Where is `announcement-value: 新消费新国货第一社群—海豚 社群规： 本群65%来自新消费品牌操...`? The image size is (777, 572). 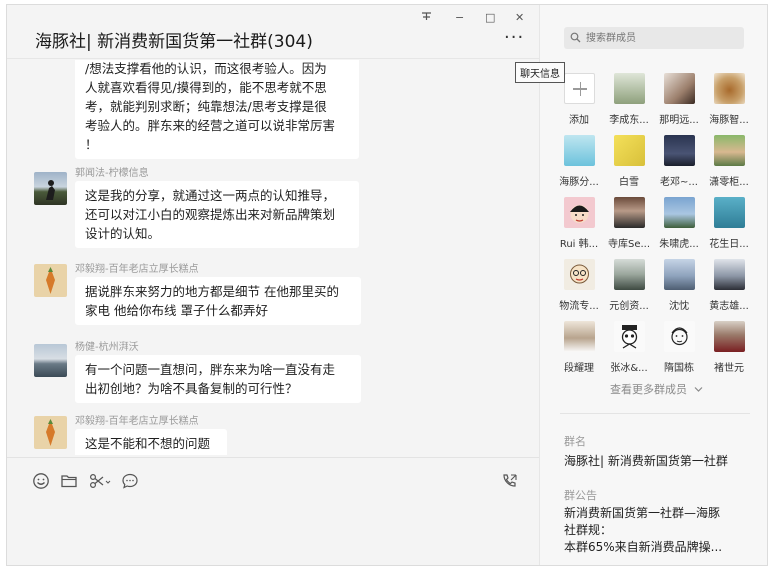 announcement-value: 新消费新国货第一社群—海豚 社群规： 本群65%来自新消费品牌操... is located at coordinates (643, 530).